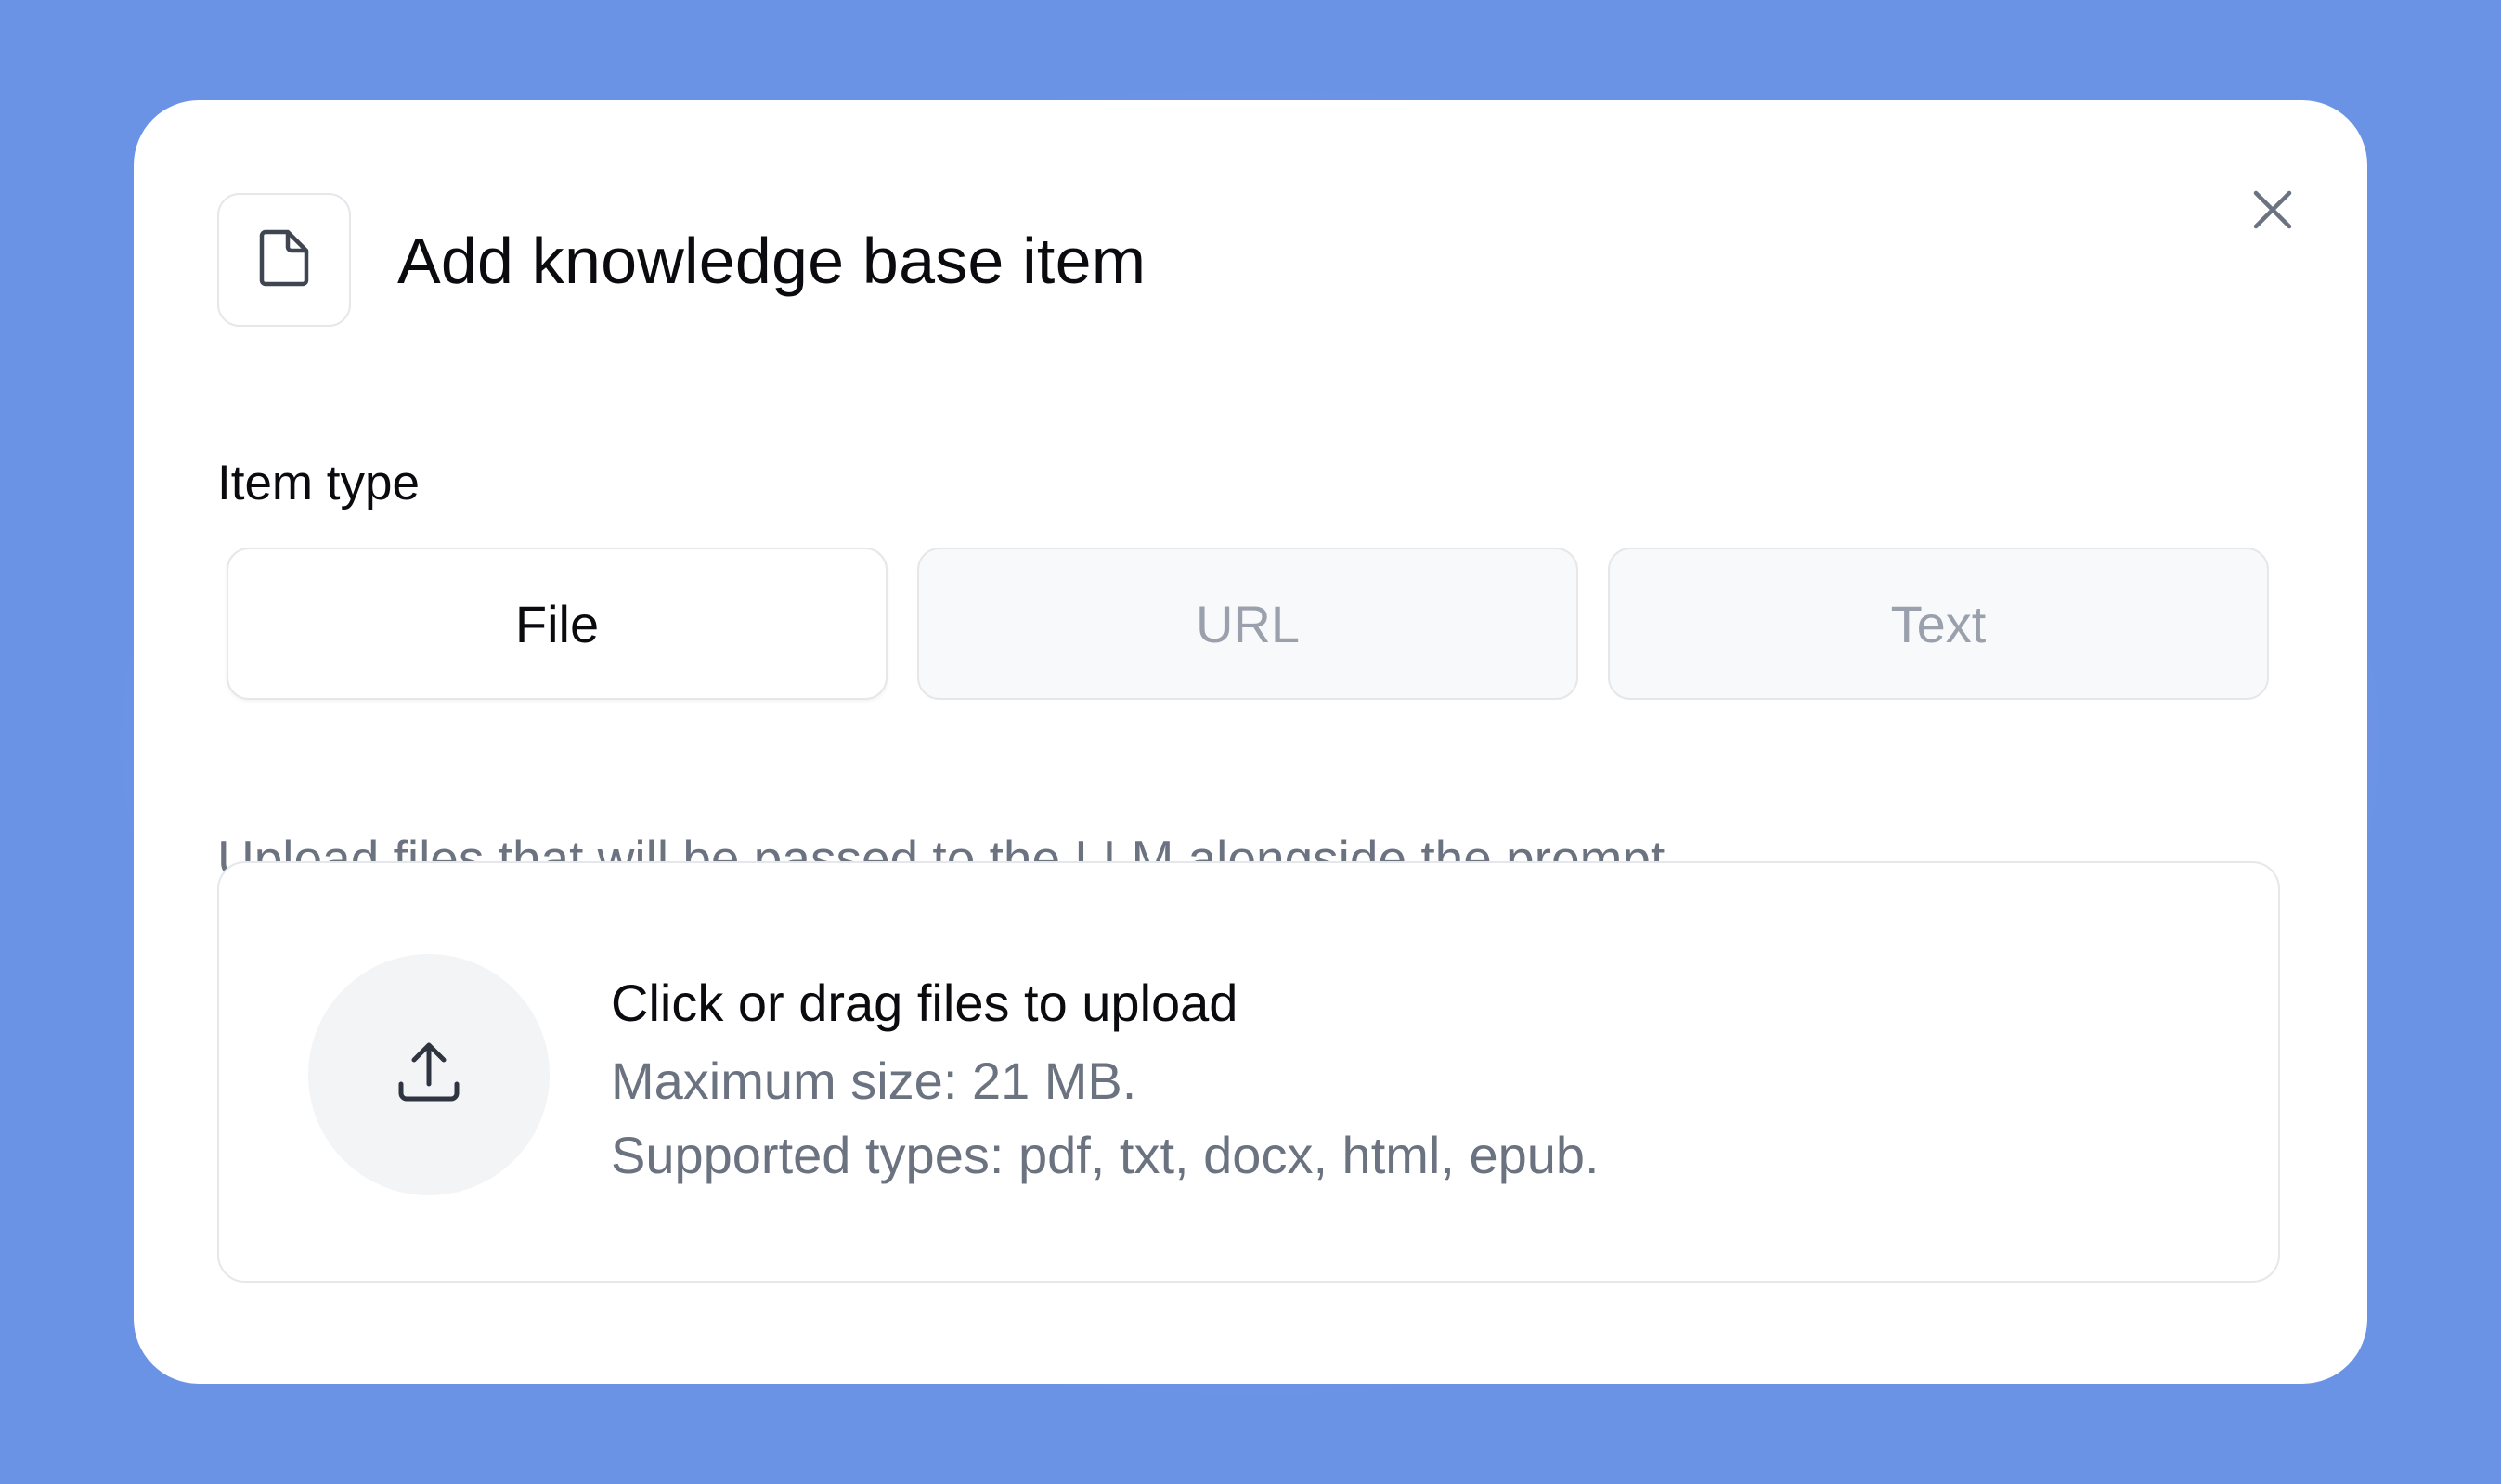 The image size is (2501, 1484). I want to click on close-button, so click(2272, 212).